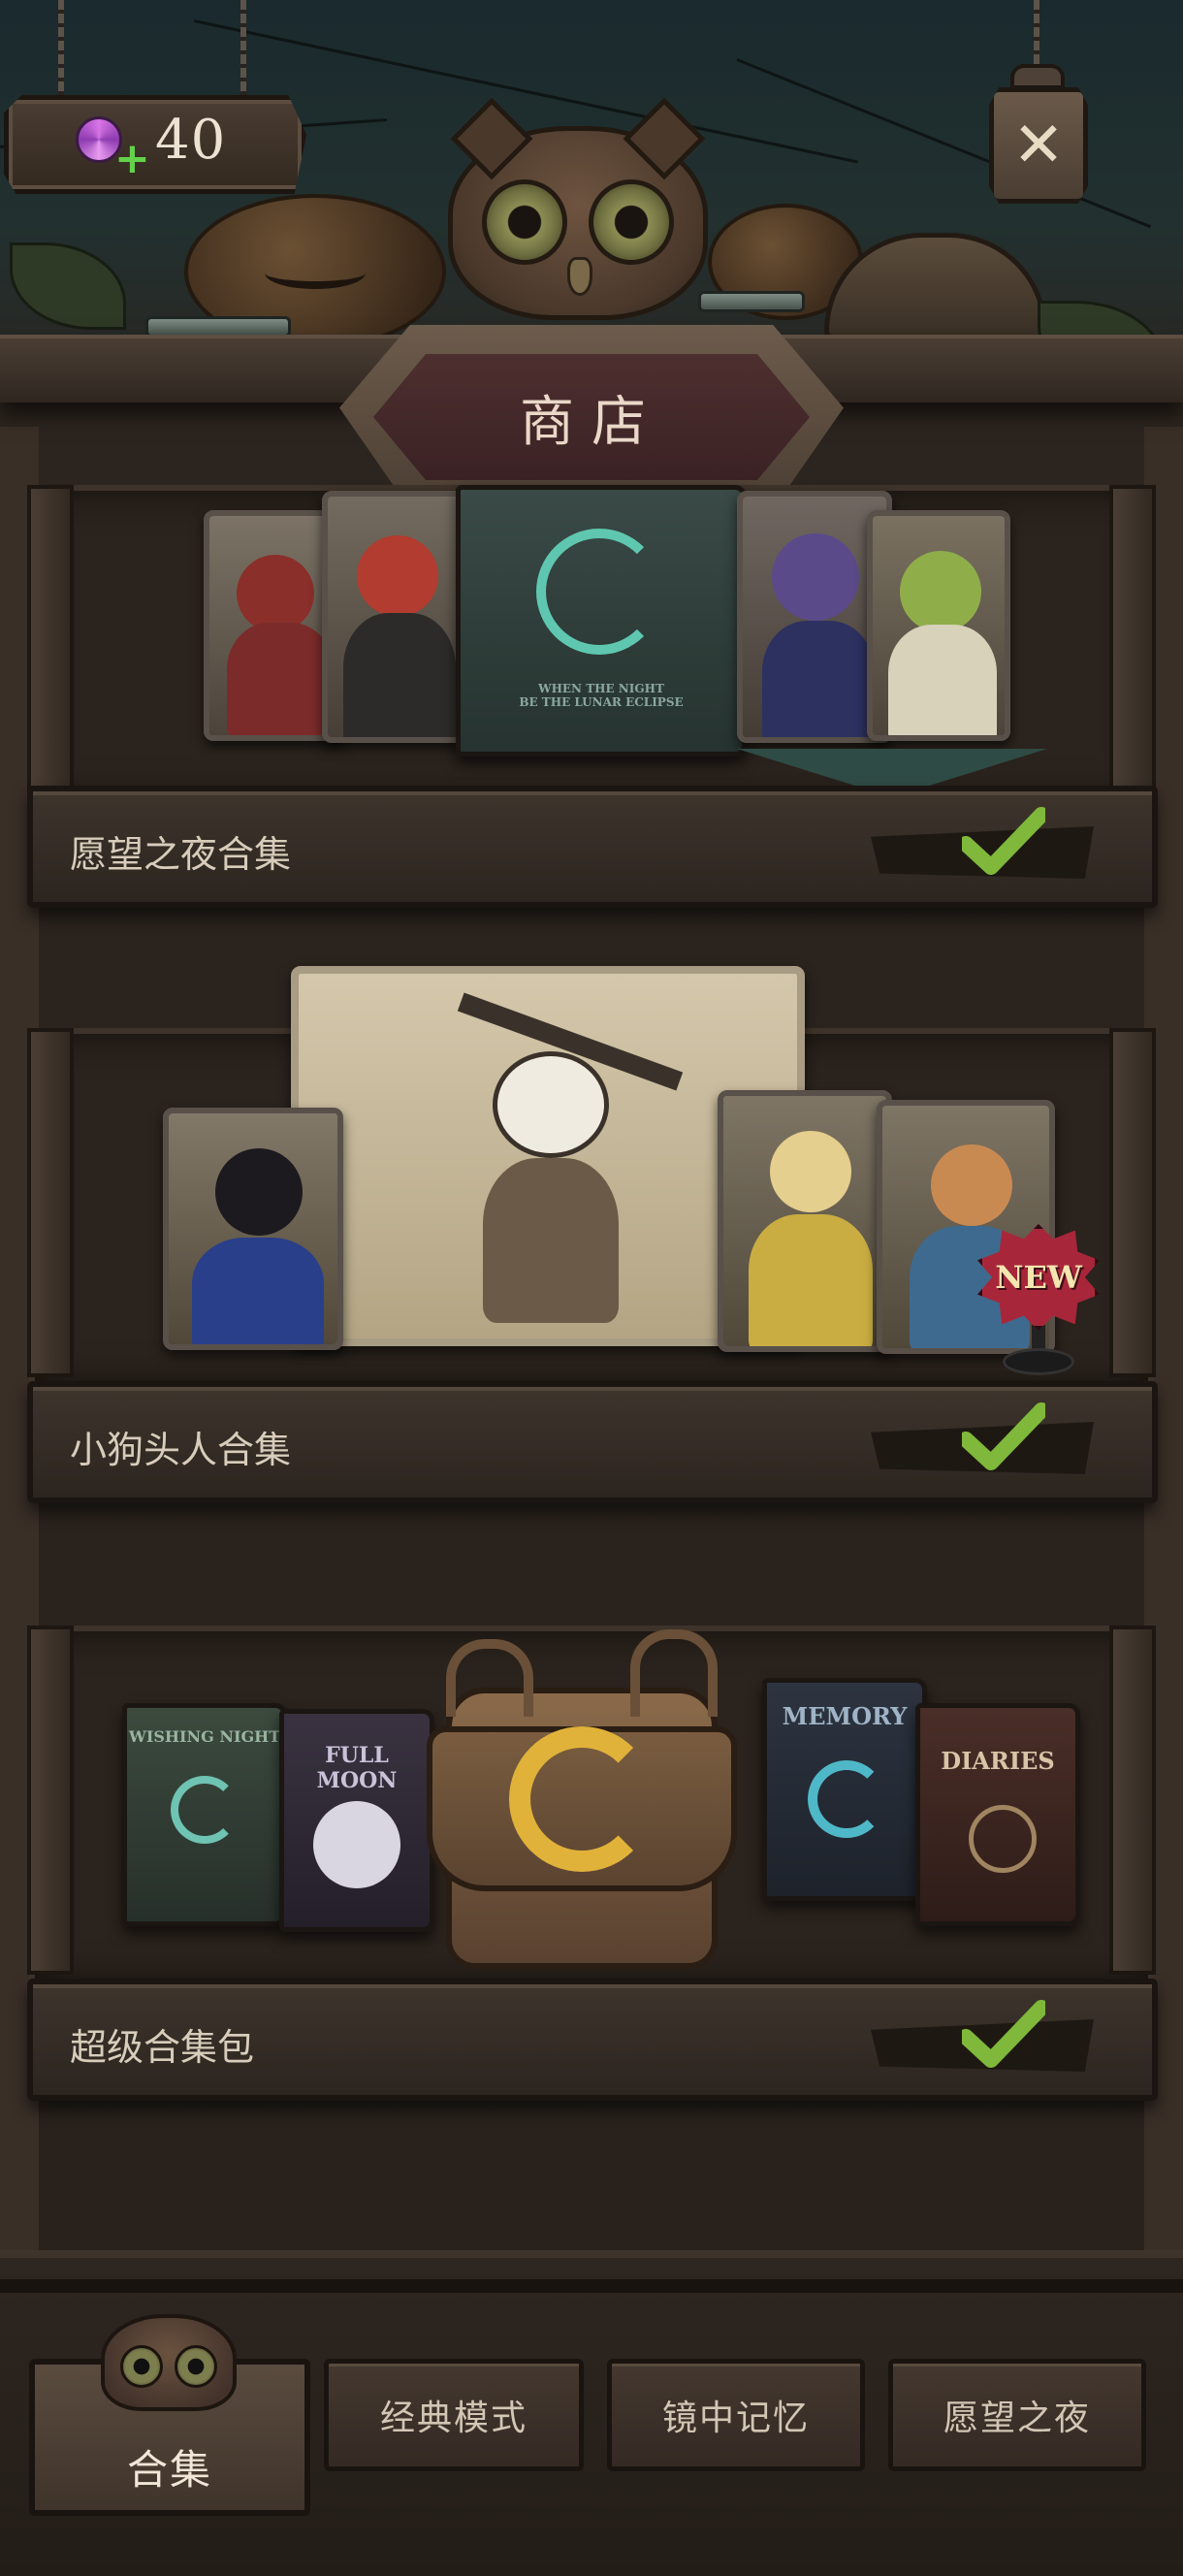 Image resolution: width=1183 pixels, height=2576 pixels. I want to click on book-title: DIARIES, so click(998, 1761).